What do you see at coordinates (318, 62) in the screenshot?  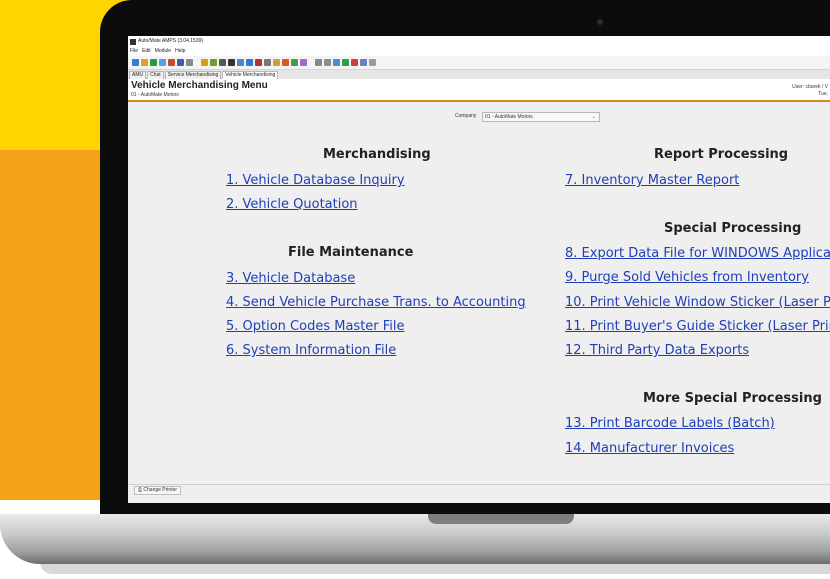 I see `clock-icon` at bounding box center [318, 62].